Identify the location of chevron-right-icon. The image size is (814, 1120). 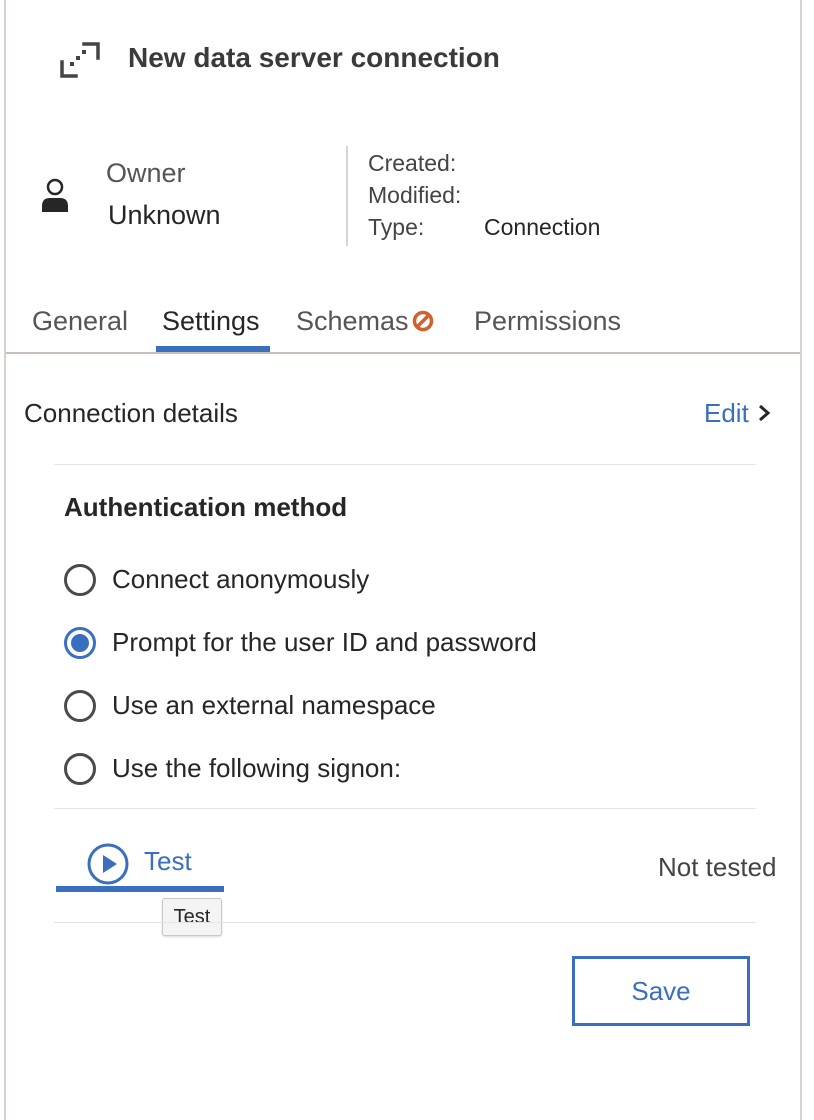
(764, 413).